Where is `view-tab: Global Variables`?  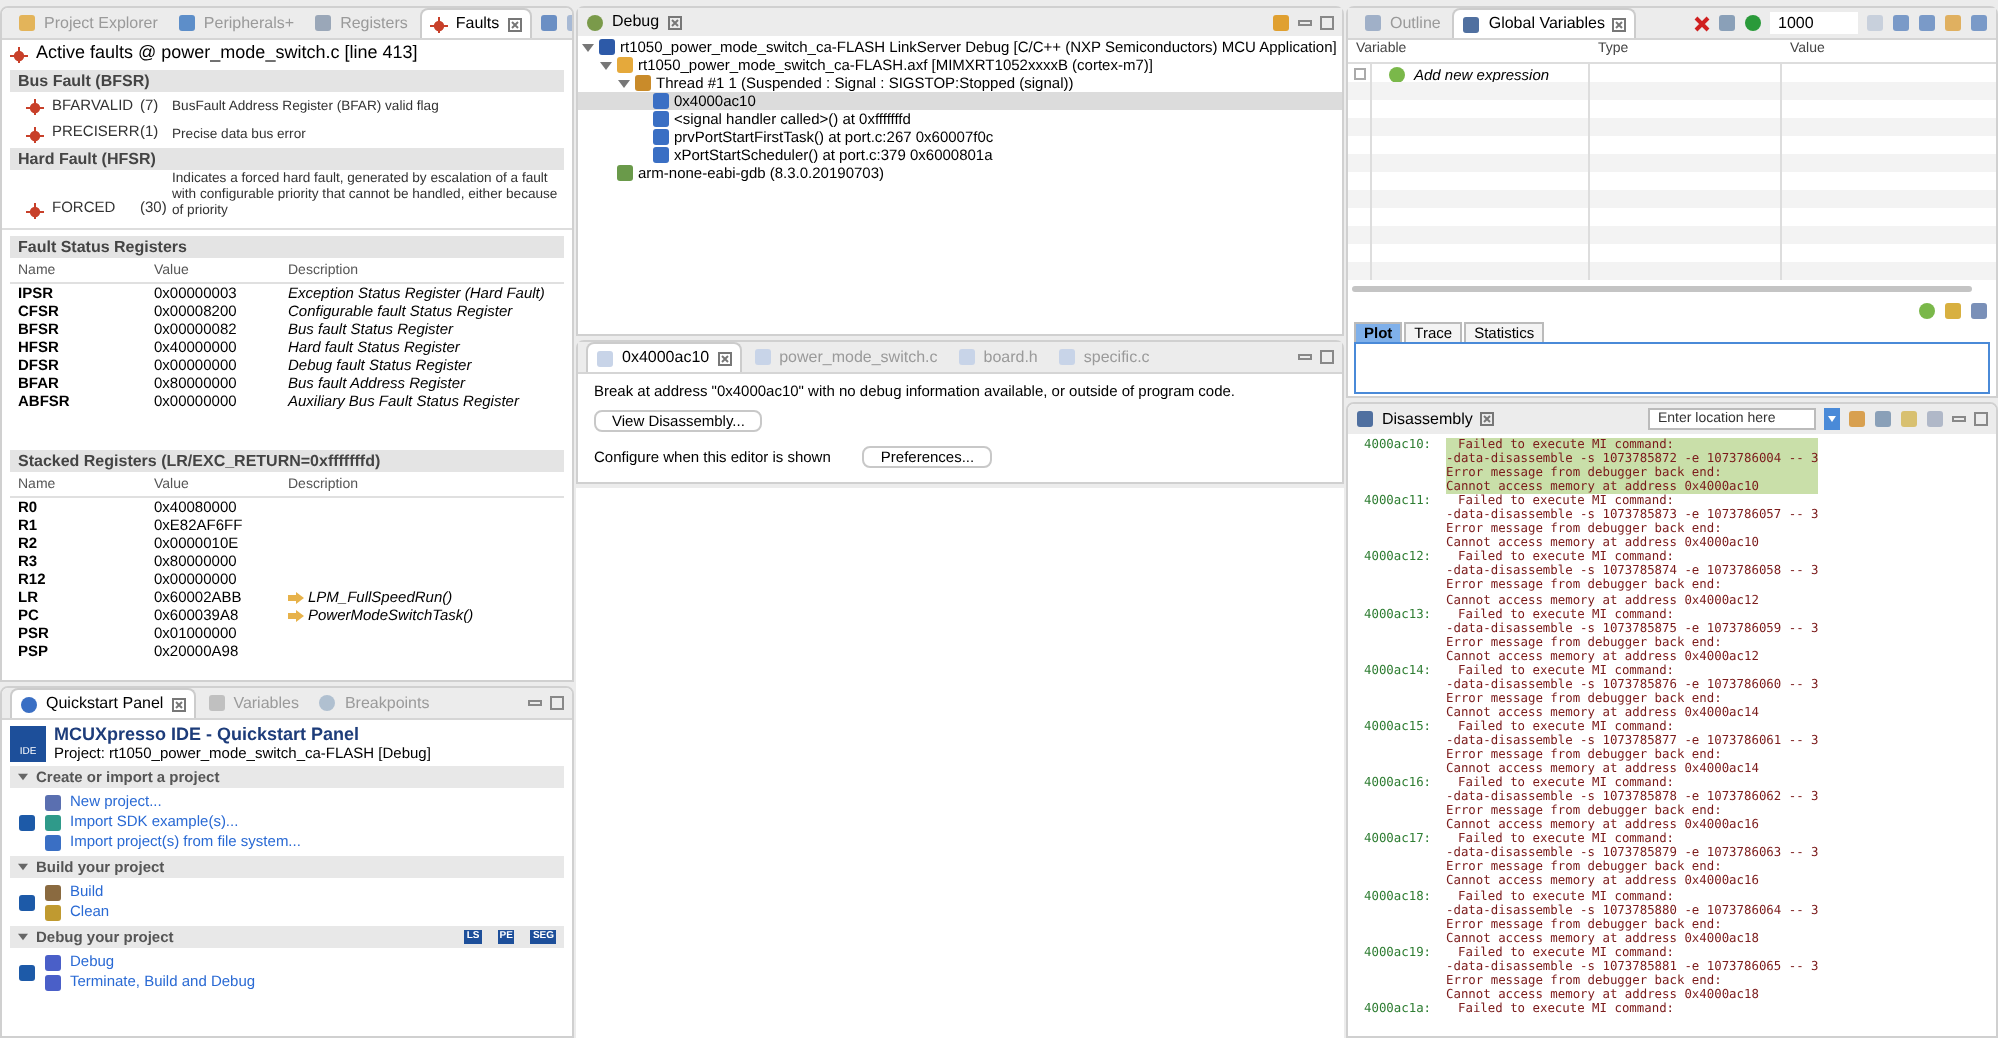
view-tab: Global Variables is located at coordinates (1544, 23).